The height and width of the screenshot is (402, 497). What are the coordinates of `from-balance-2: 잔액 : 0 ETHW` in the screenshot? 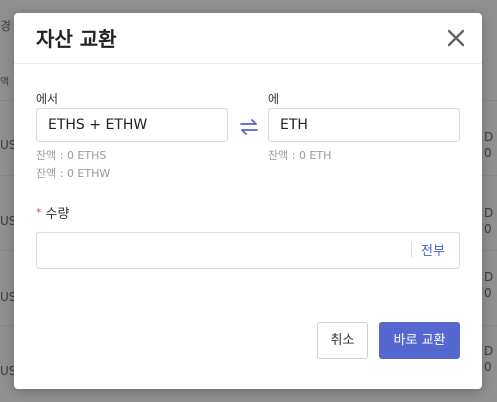 It's located at (73, 173).